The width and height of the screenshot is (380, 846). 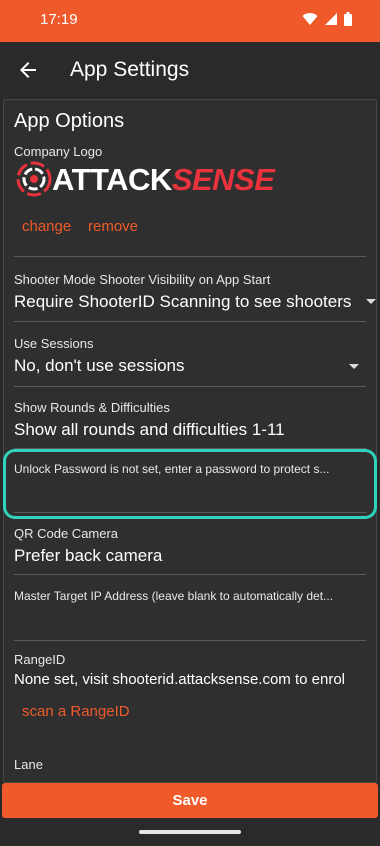 I want to click on remove-logo-button: remove, so click(x=113, y=226).